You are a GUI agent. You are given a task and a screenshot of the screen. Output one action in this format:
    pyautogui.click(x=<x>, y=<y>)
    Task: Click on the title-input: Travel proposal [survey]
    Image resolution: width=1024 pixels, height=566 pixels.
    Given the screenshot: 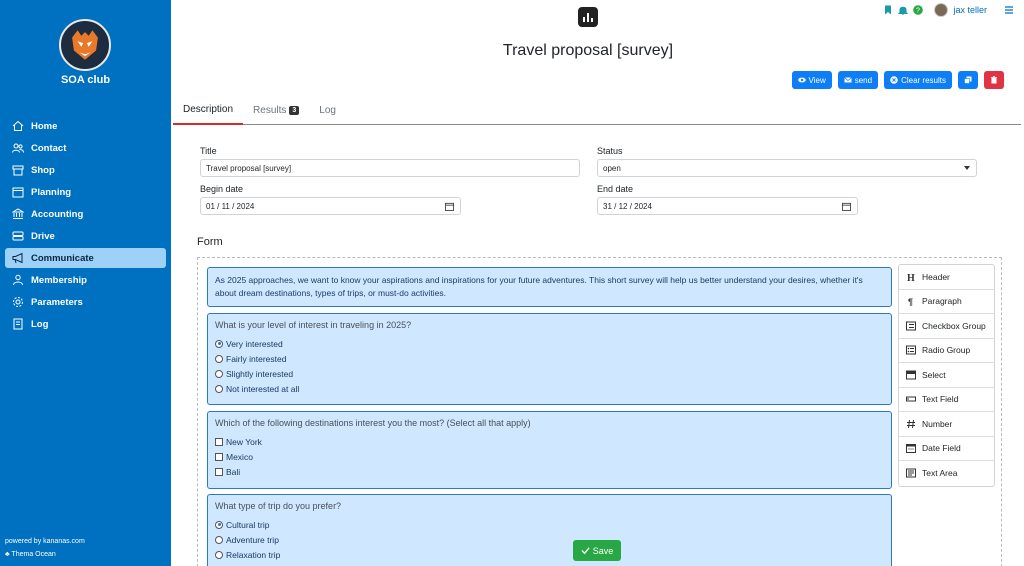 What is the action you would take?
    pyautogui.click(x=390, y=168)
    